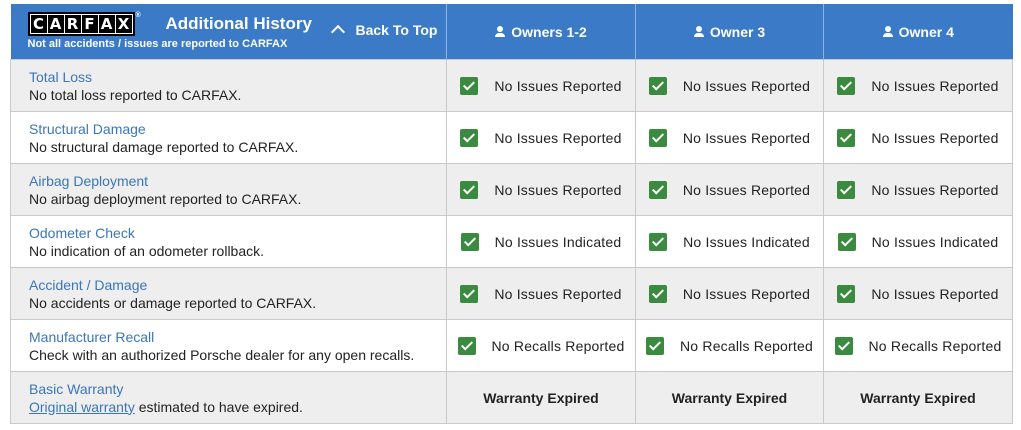  I want to click on row-title-link: Odometer Check, so click(237, 233).